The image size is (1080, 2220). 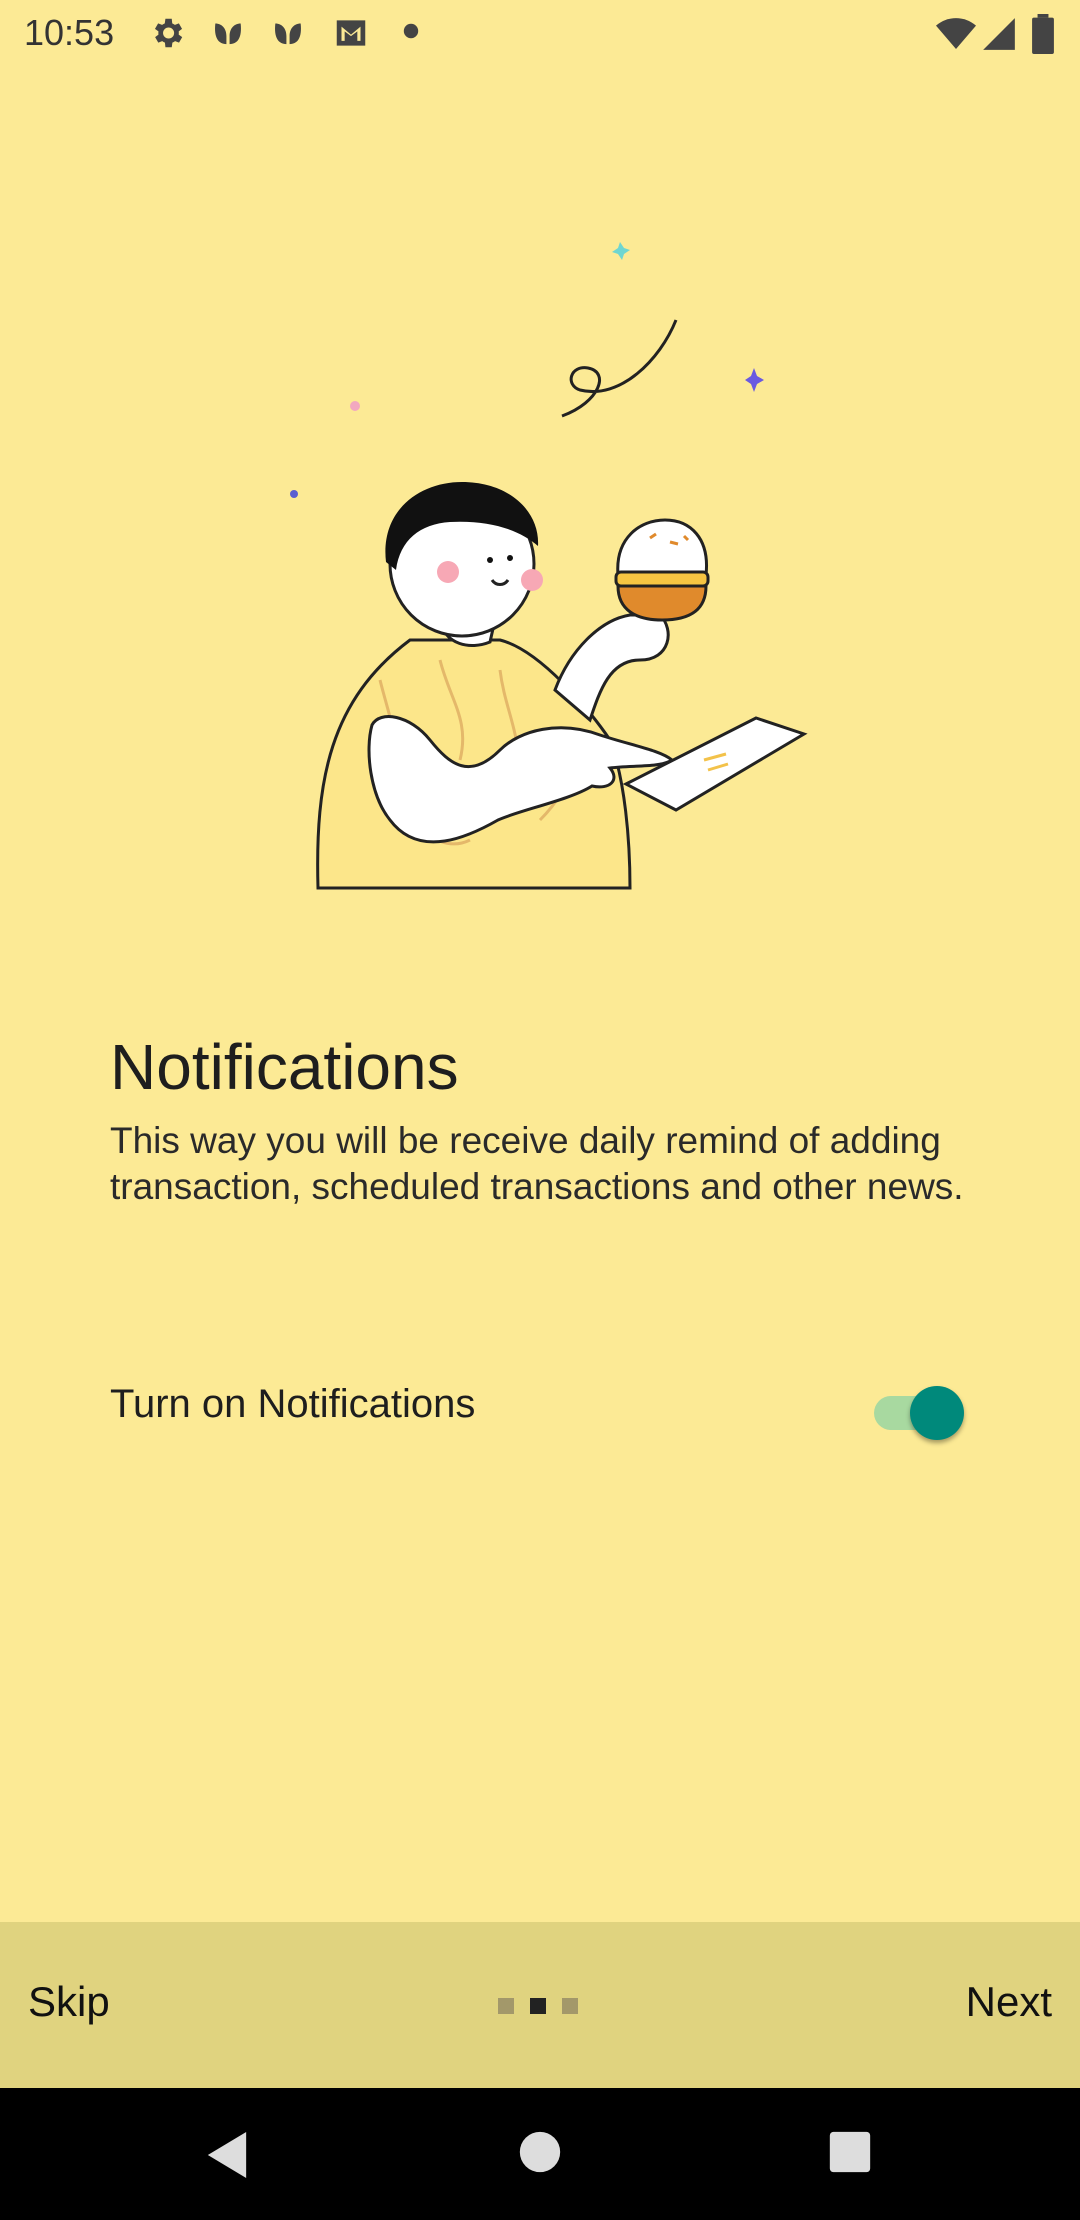 What do you see at coordinates (540, 1405) in the screenshot?
I see `notifications-toggle-row: Turn on Notifications` at bounding box center [540, 1405].